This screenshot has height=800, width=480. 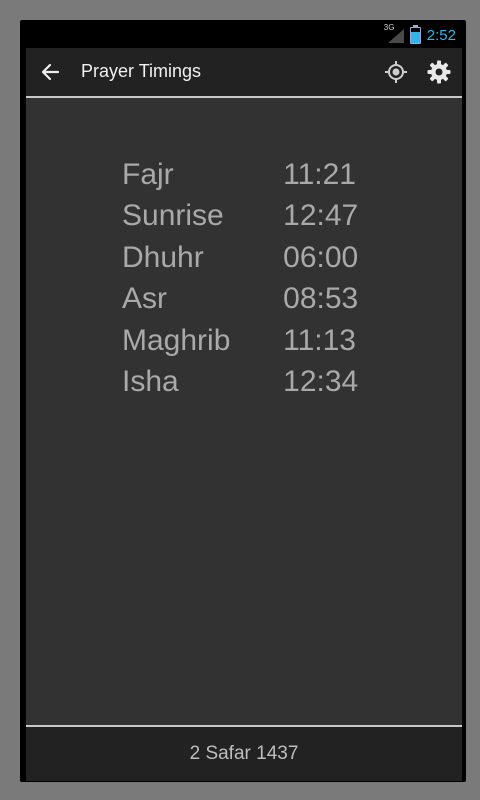 What do you see at coordinates (150, 382) in the screenshot?
I see `prayer-name: Isha` at bounding box center [150, 382].